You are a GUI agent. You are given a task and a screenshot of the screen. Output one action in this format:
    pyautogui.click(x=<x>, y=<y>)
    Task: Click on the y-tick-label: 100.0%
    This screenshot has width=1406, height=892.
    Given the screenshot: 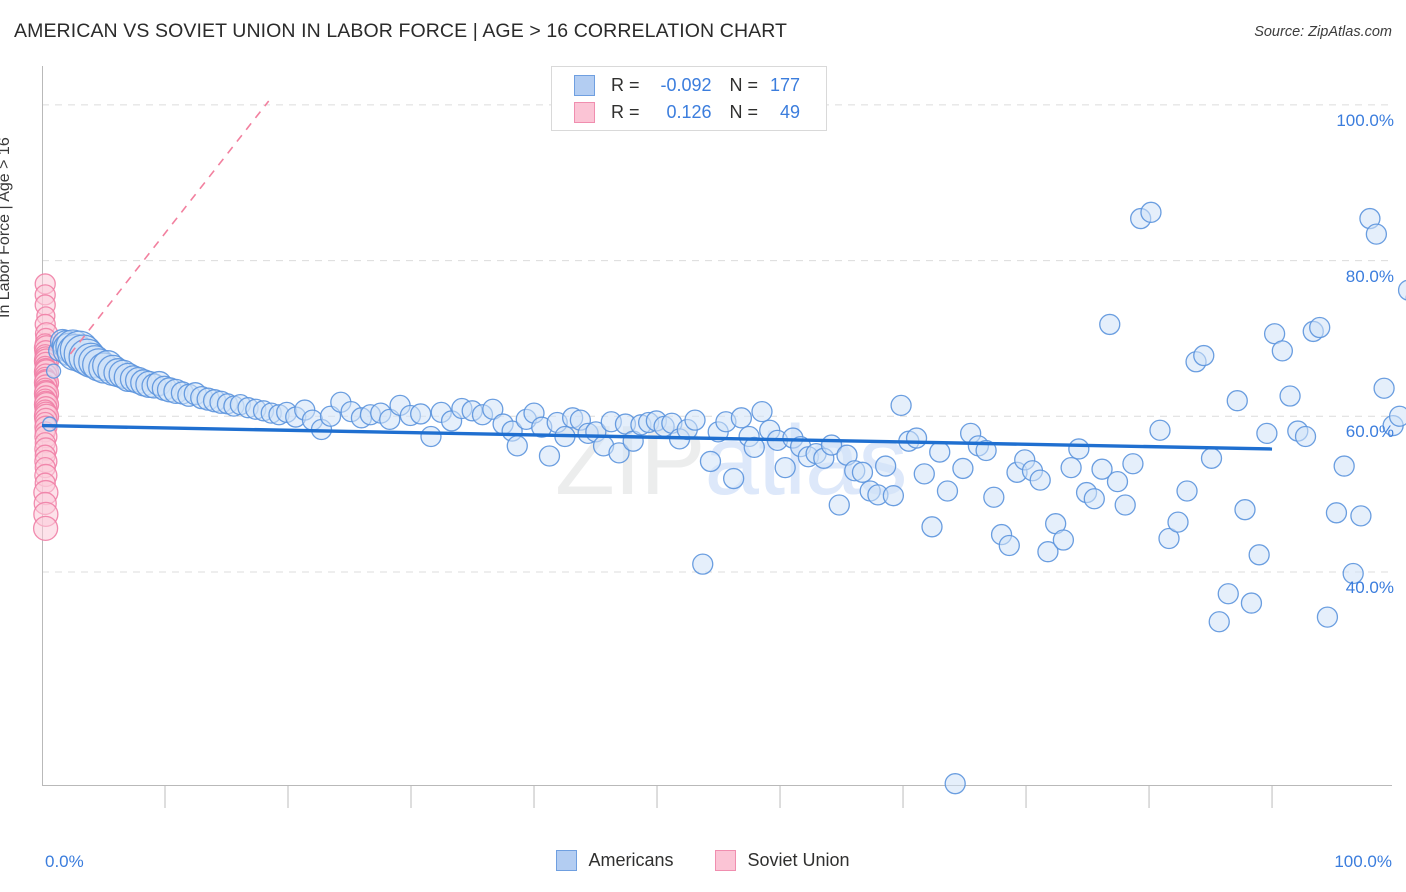 What is the action you would take?
    pyautogui.click(x=1365, y=120)
    